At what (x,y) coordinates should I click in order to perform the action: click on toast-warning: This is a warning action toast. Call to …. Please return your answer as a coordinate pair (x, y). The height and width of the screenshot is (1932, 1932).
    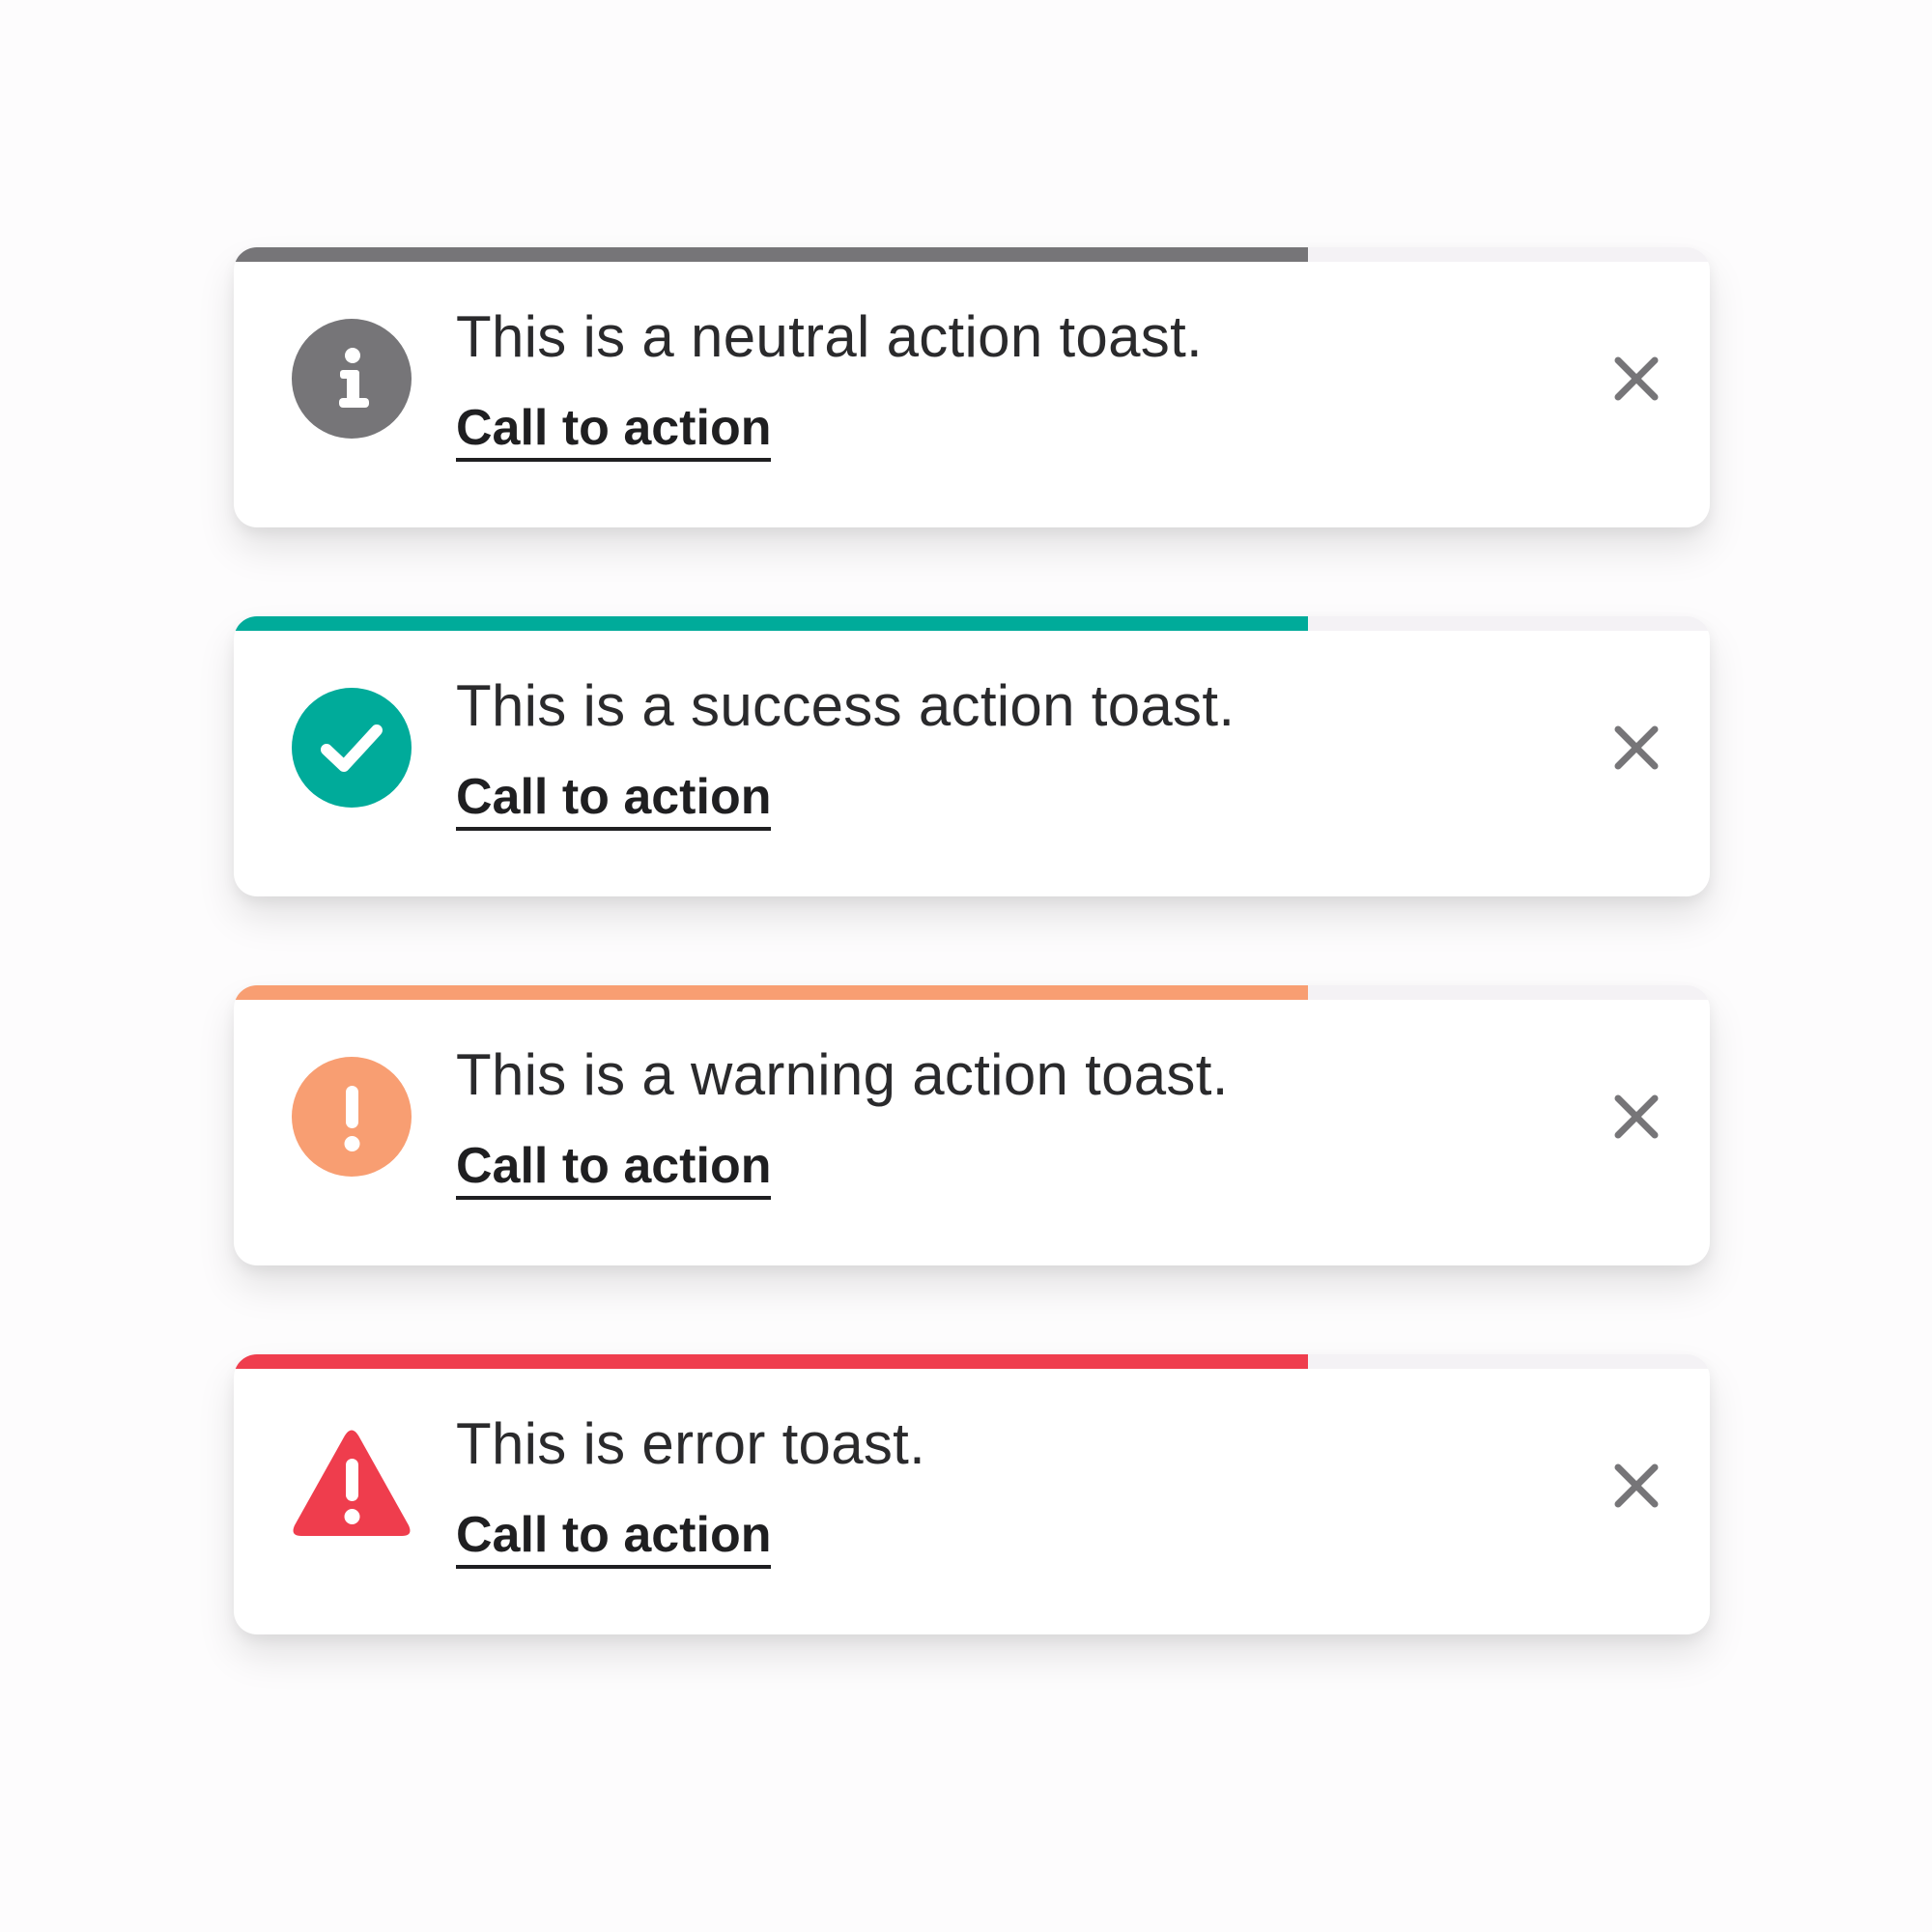
    Looking at the image, I should click on (972, 1125).